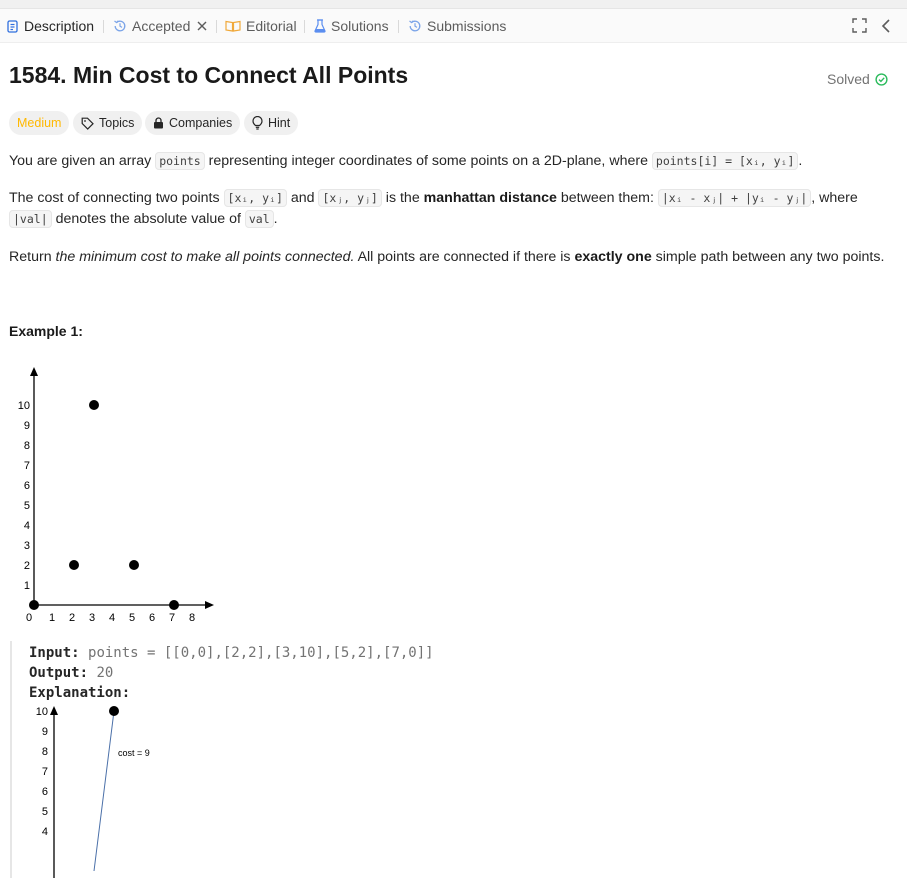 This screenshot has height=878, width=907. What do you see at coordinates (734, 198) in the screenshot?
I see `inline-code: |xᵢ - xⱼ| + |yᵢ - yⱼ|` at bounding box center [734, 198].